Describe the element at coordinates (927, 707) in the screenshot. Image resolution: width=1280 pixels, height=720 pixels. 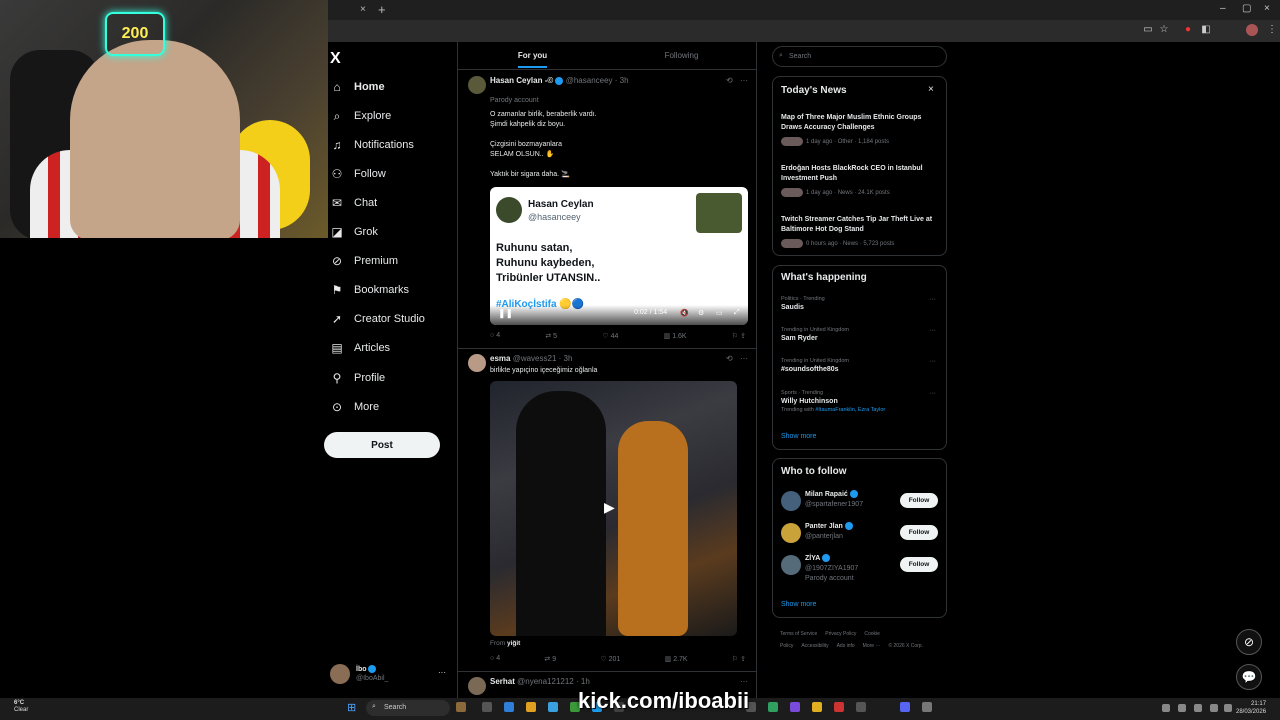
I see `settings-icon` at that location.